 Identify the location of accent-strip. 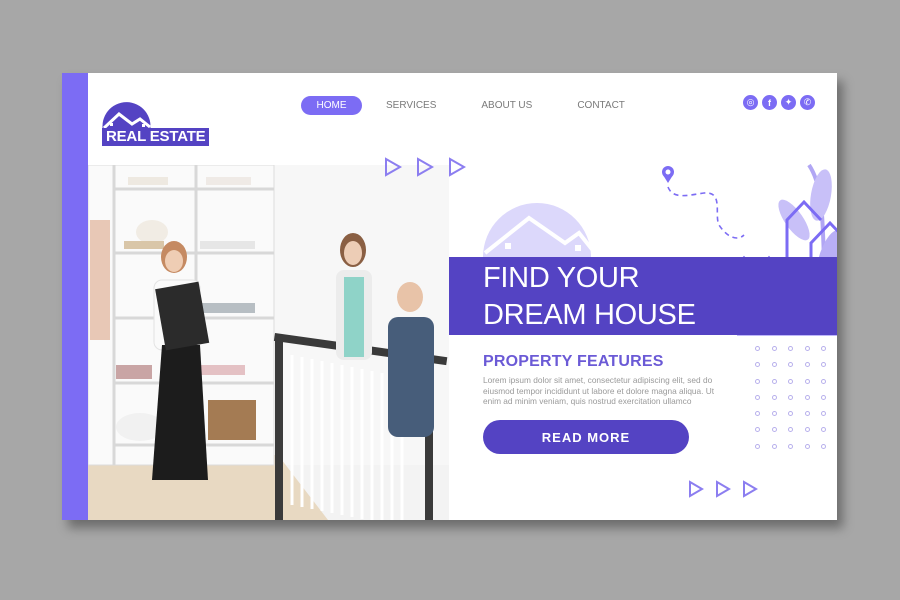
(75, 296).